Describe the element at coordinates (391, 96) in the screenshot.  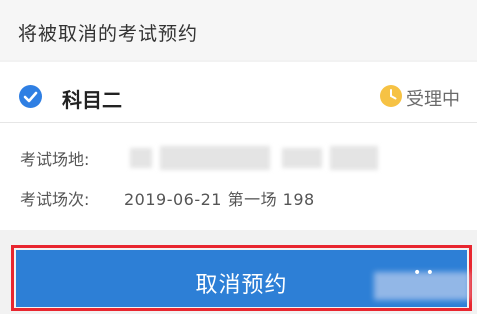
I see `clock-icon` at that location.